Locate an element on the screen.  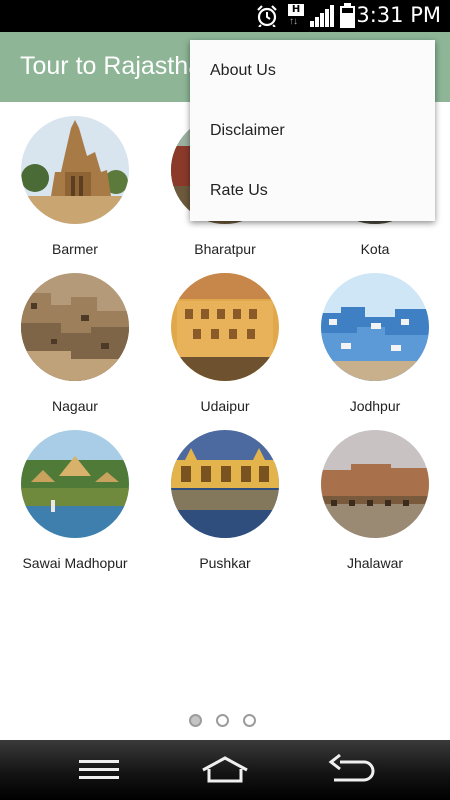
city-tile-sawai-madhopur: Sawai Madhopur is located at coordinates (75, 499).